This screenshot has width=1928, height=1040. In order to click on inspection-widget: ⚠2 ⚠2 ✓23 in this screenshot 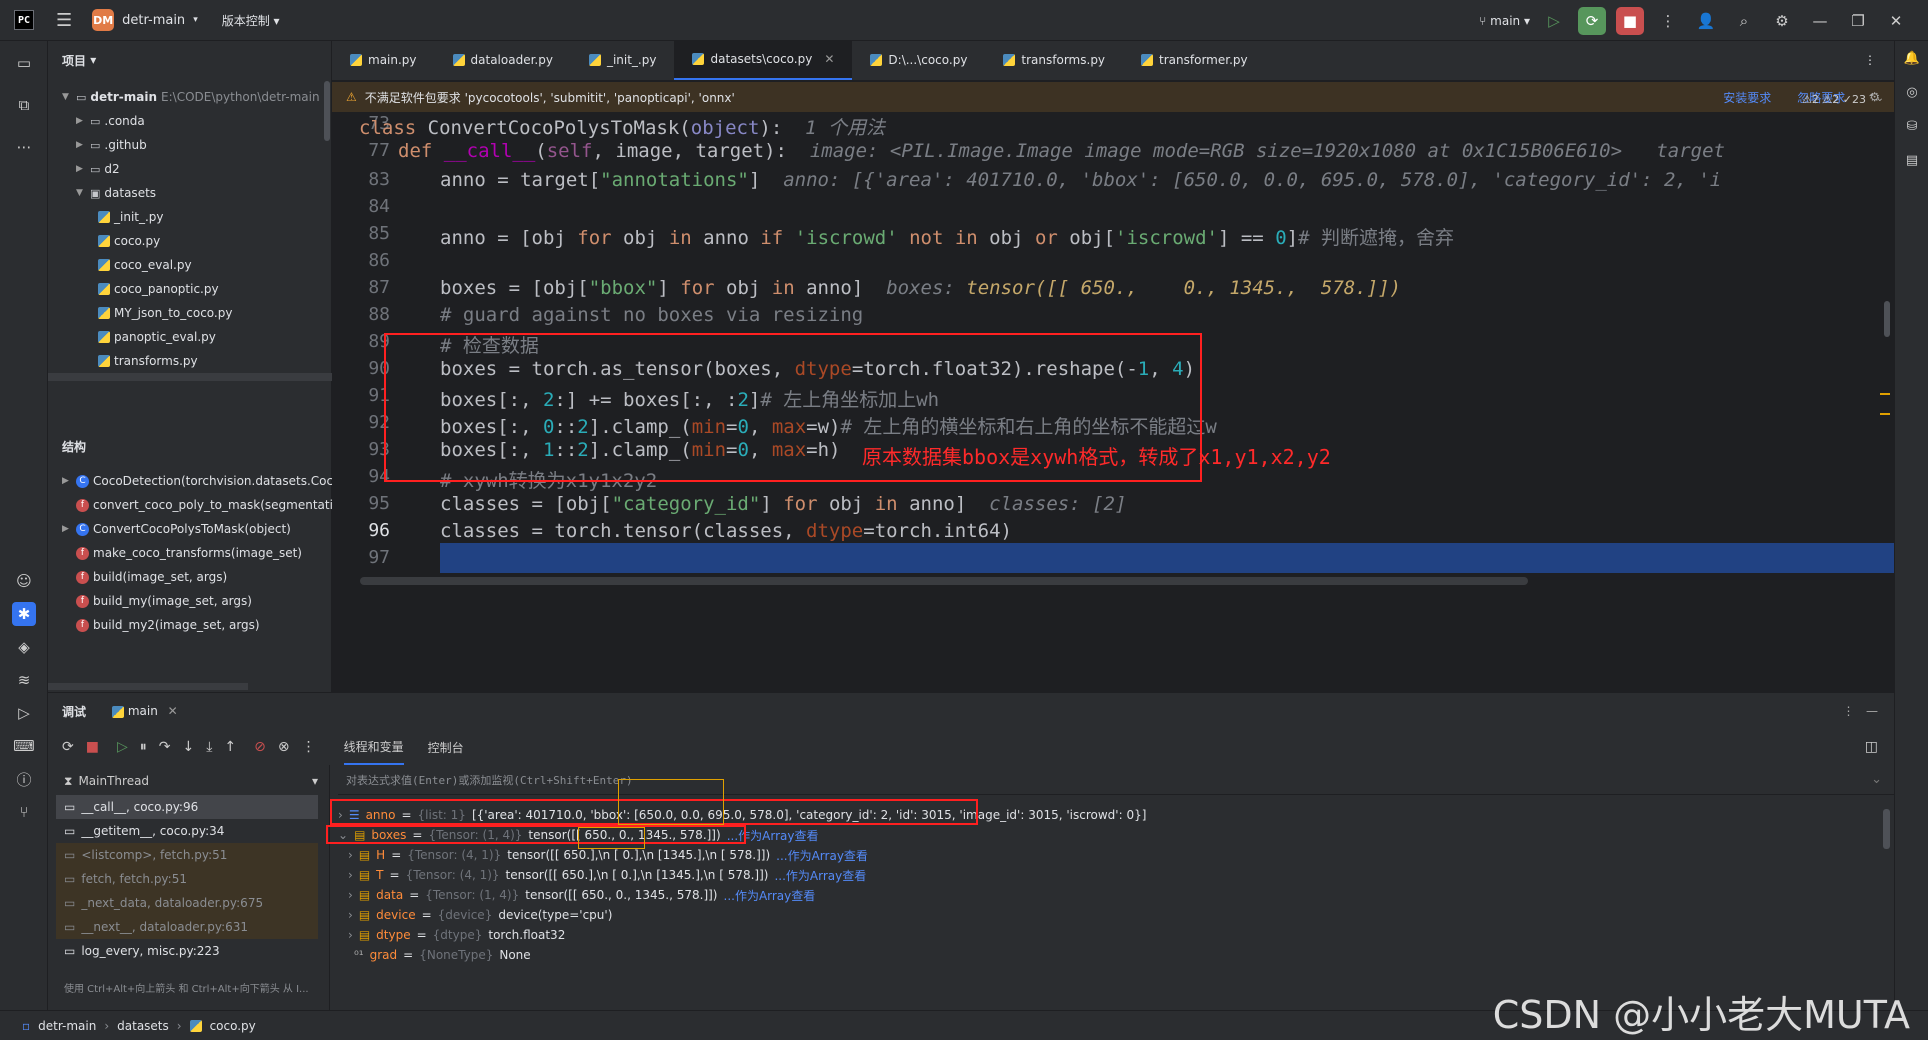, I will do `click(1834, 99)`.